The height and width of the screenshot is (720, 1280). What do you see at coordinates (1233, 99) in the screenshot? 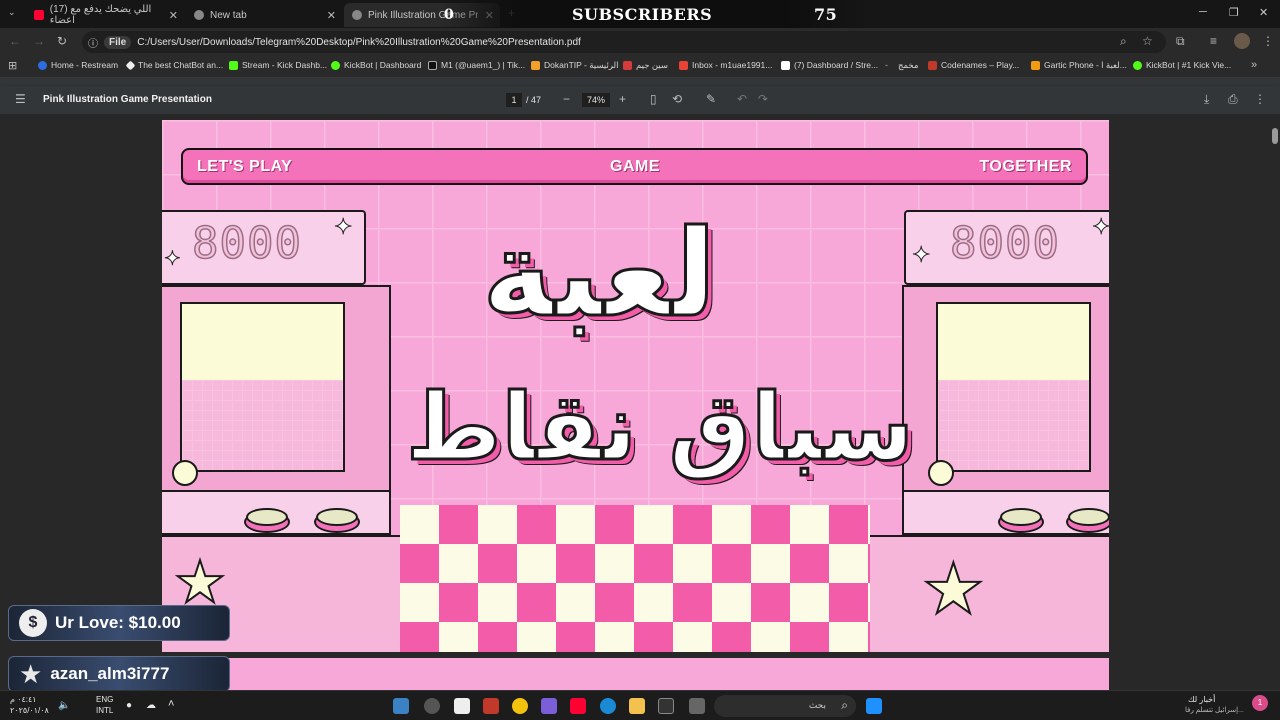
I see `print-icon: ⎙` at bounding box center [1233, 99].